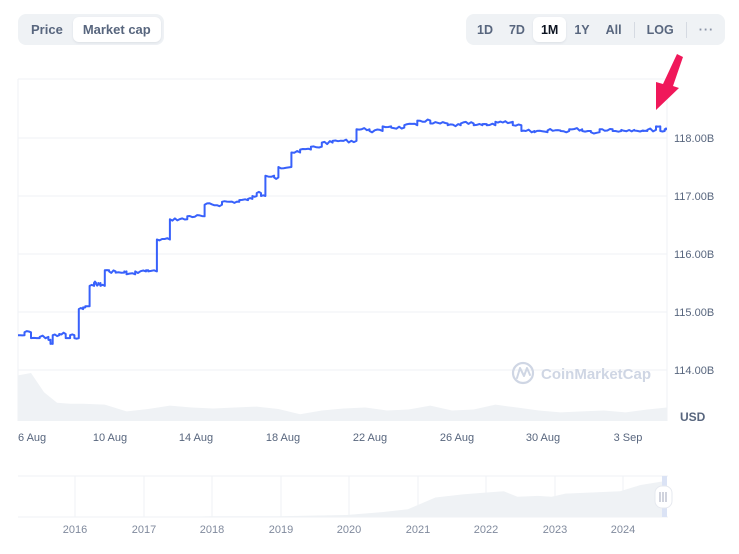 The width and height of the screenshot is (739, 554). What do you see at coordinates (110, 438) in the screenshot?
I see `x-tick-label: 10 Aug` at bounding box center [110, 438].